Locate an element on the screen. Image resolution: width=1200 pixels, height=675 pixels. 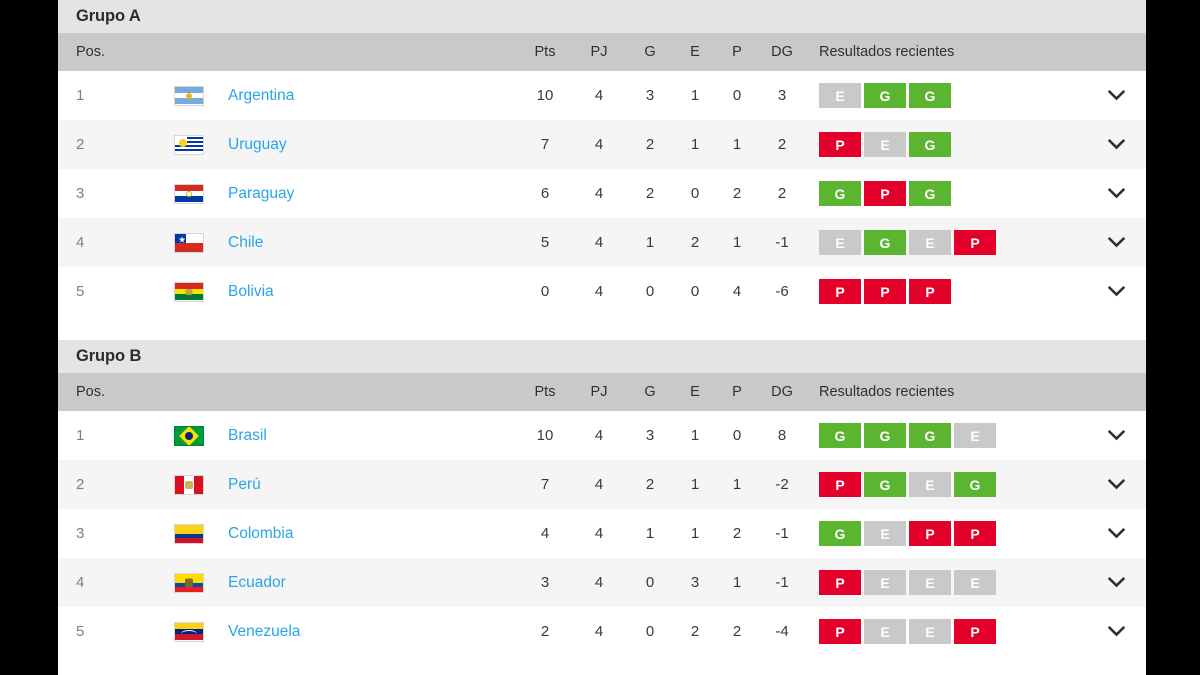
flag-bolivia-icon is located at coordinates (189, 291).